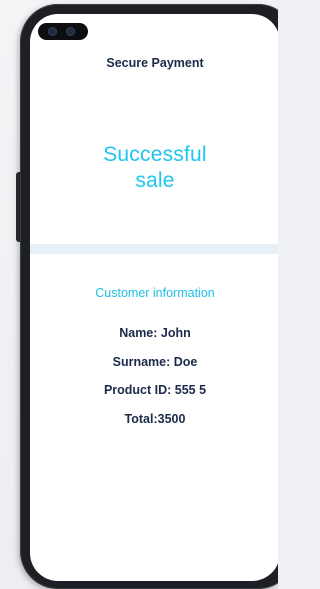  I want to click on section-divider, so click(154, 249).